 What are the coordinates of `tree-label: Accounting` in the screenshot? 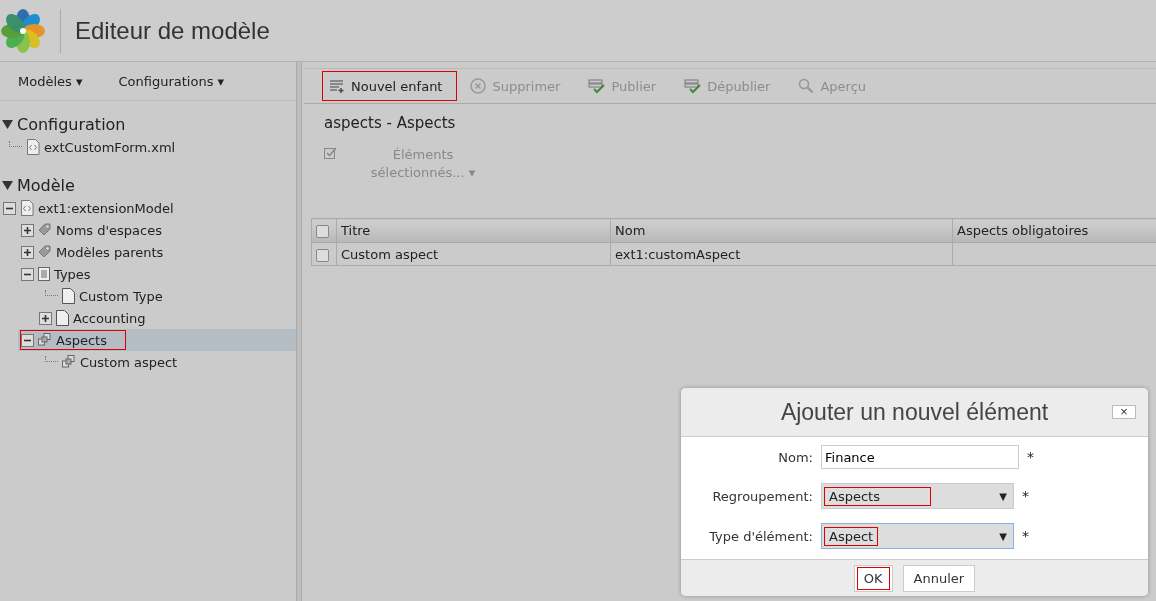 It's located at (109, 318).